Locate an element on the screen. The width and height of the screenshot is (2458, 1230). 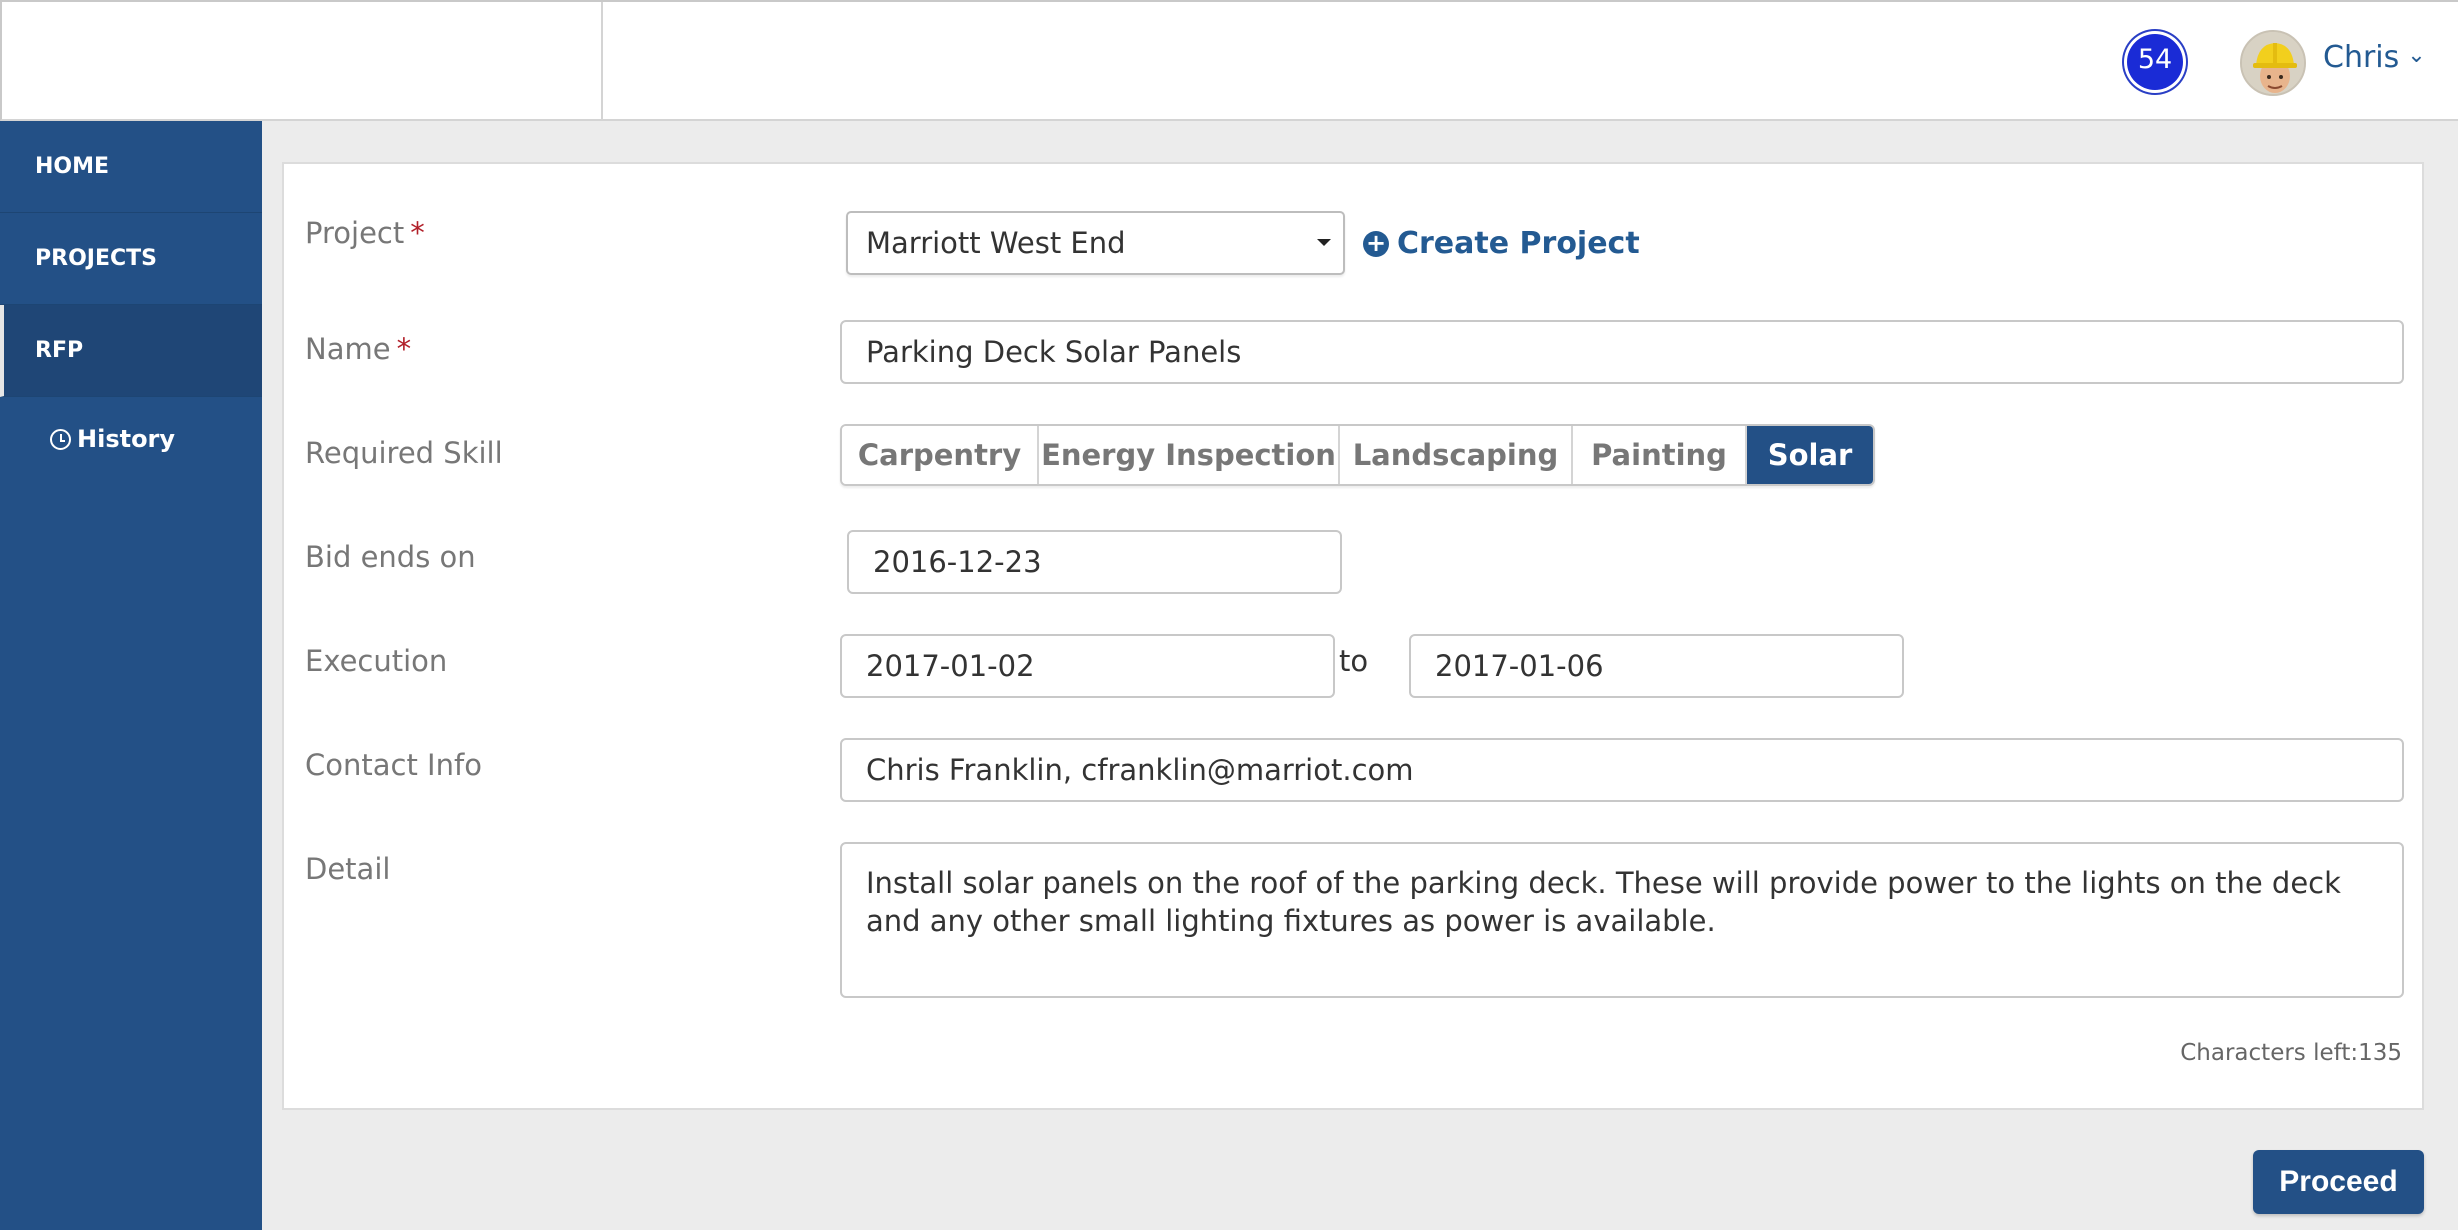
name-label-text: Name is located at coordinates (348, 349).